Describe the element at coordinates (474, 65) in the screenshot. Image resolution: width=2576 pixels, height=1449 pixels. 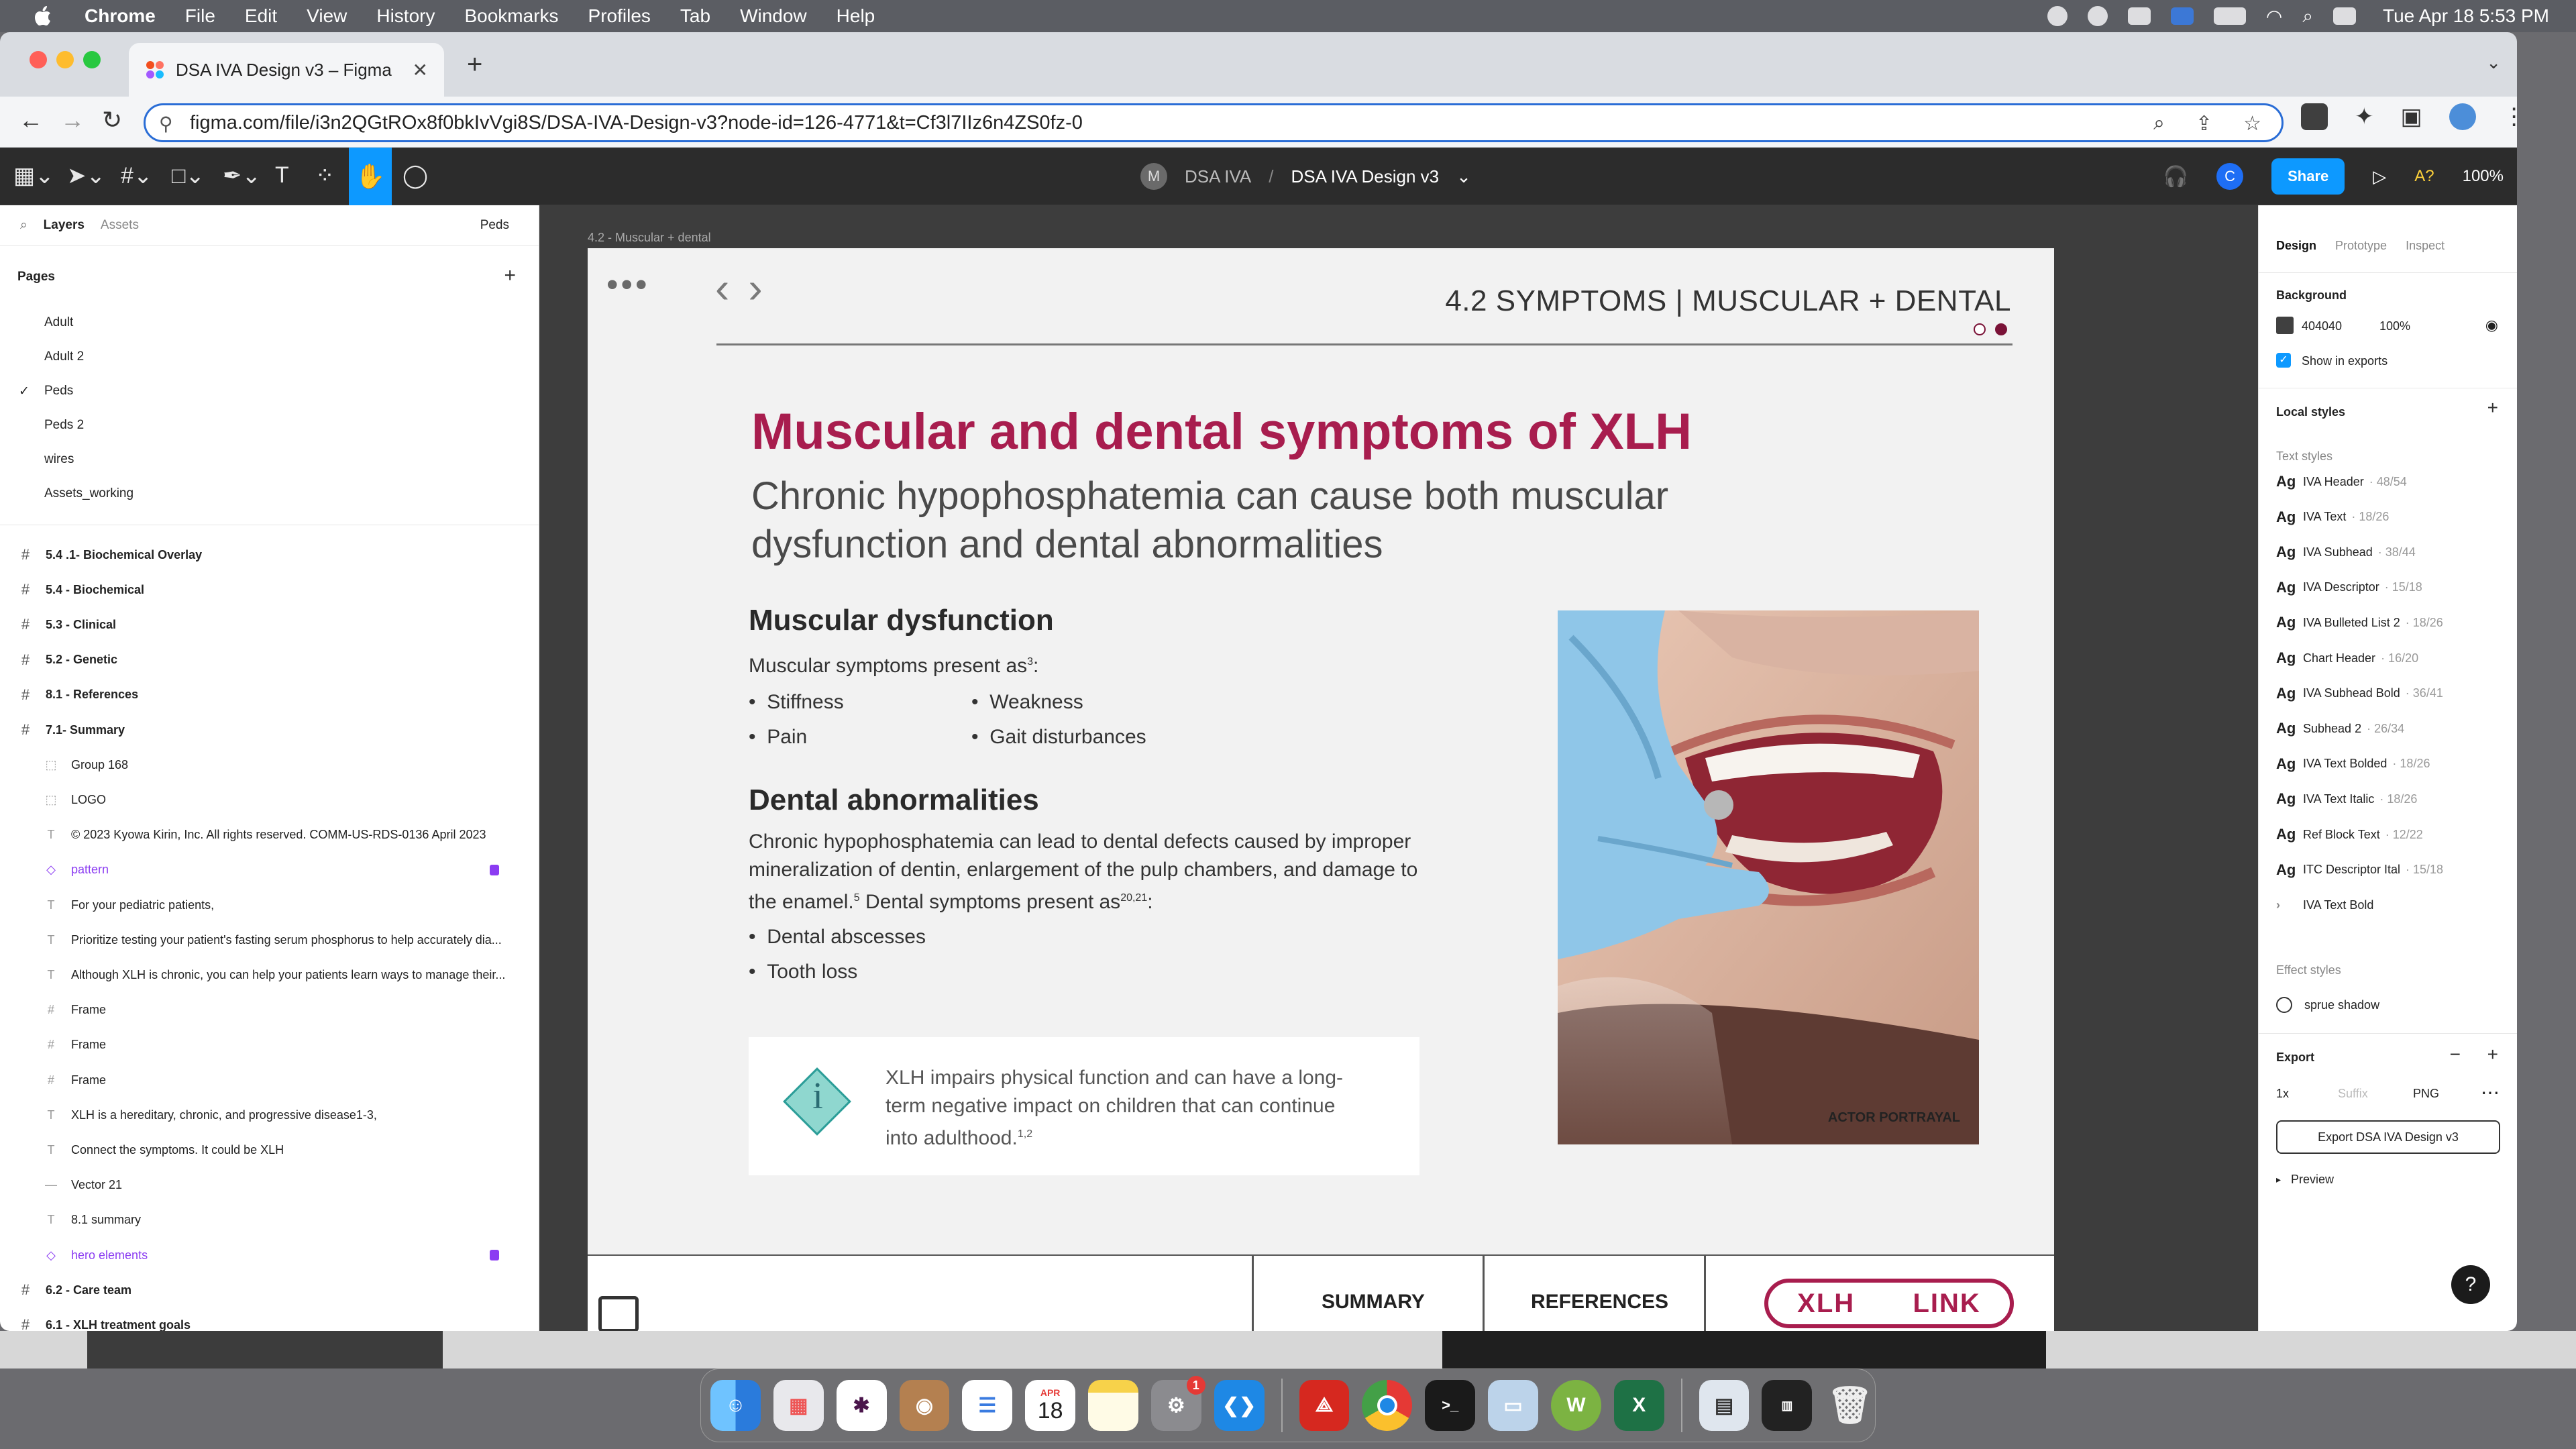
I see `new-tab-button: +` at that location.